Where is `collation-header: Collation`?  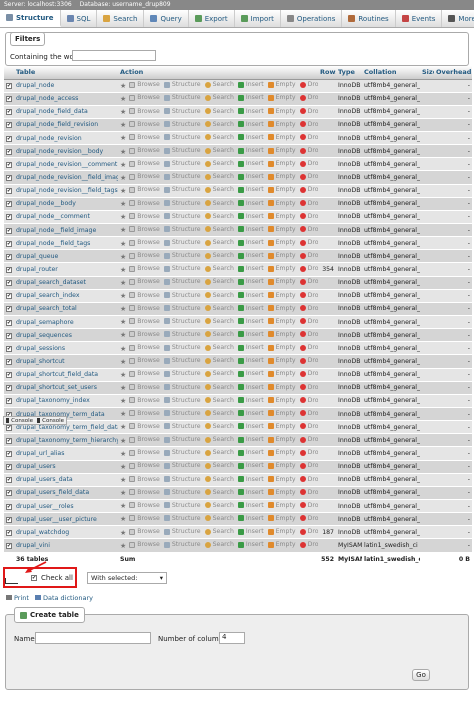
collation-header: Collation is located at coordinates (391, 73).